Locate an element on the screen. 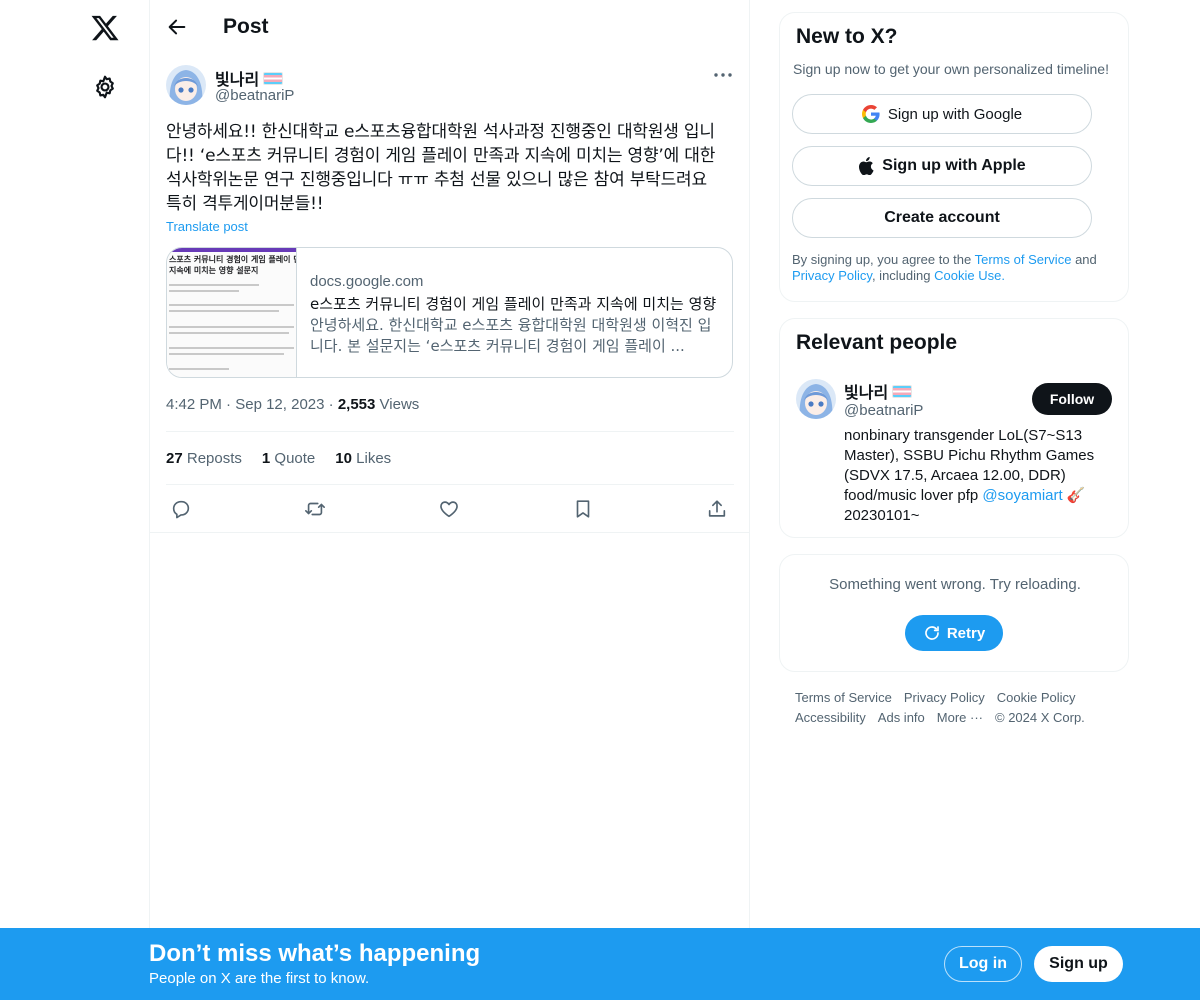  views-label: Views is located at coordinates (399, 404).